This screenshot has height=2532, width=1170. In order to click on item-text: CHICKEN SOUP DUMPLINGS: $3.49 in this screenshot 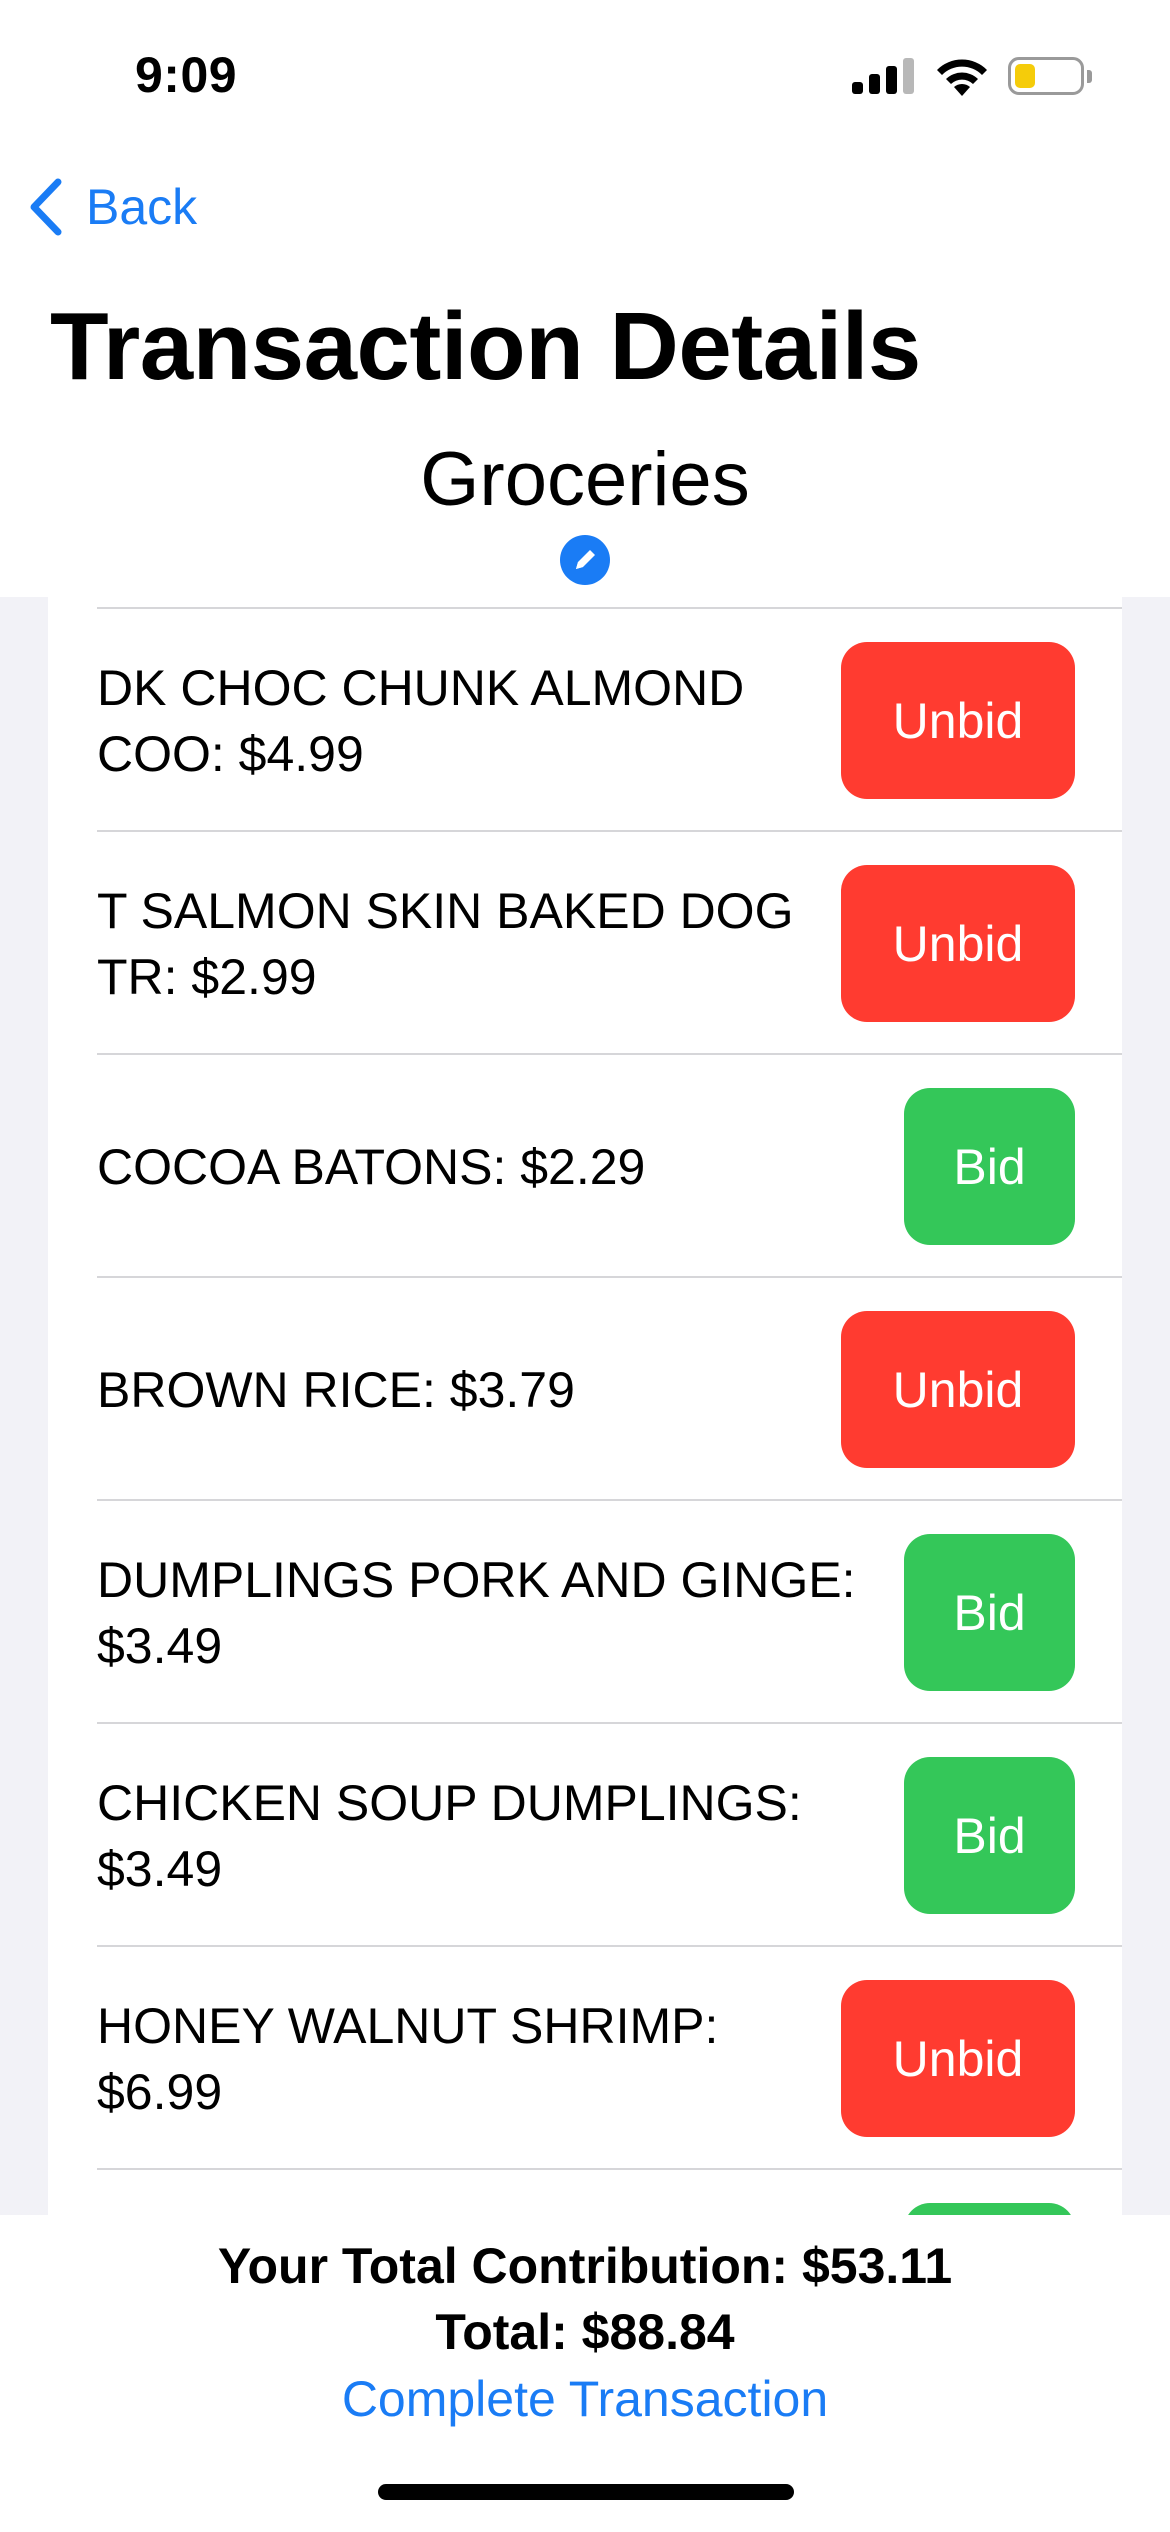, I will do `click(477, 1836)`.